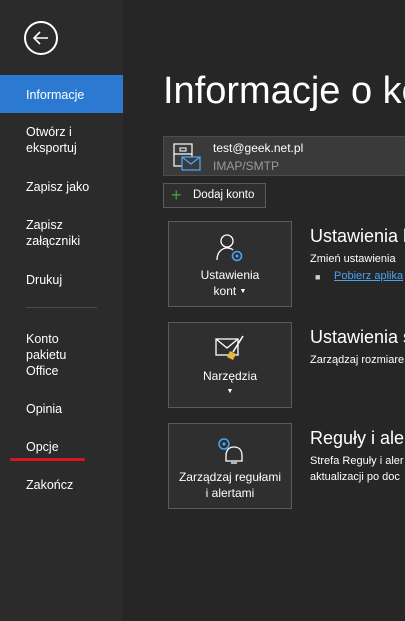 The height and width of the screenshot is (621, 405). Describe the element at coordinates (355, 477) in the screenshot. I see `section-description-line2: aktualizacji po doc` at that location.